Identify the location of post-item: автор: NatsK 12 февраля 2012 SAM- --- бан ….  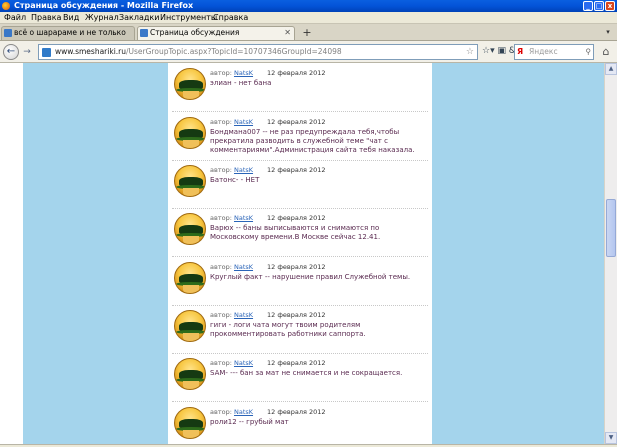
(300, 379).